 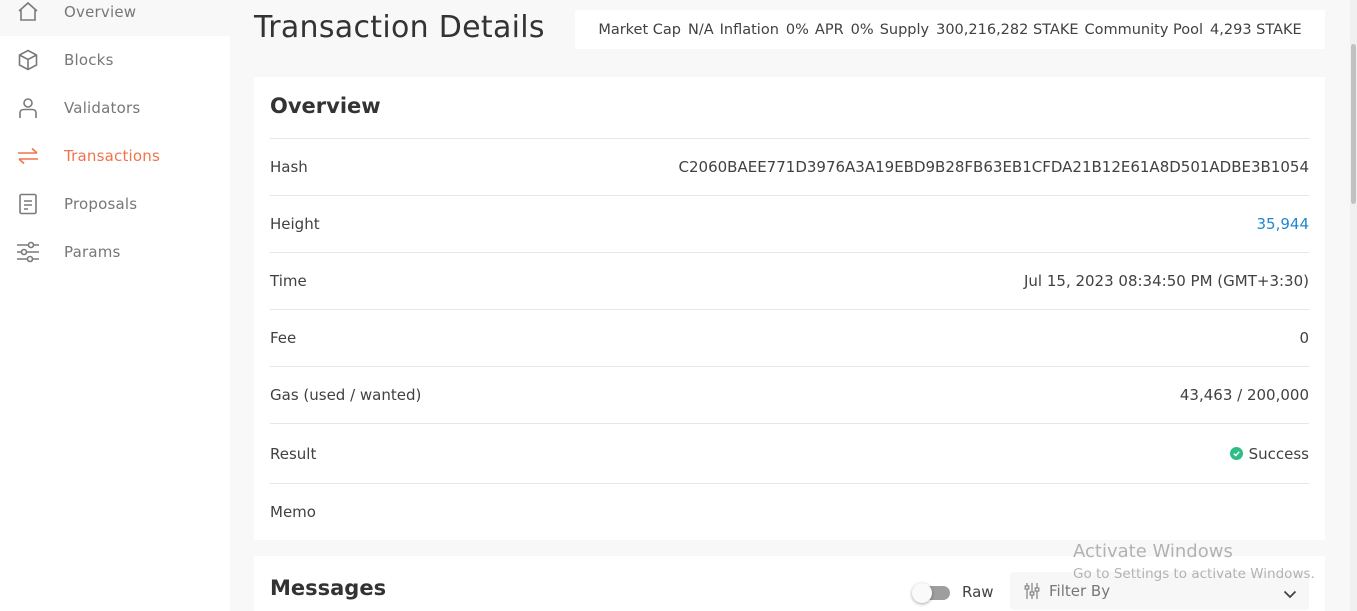 I want to click on toggle-knob, so click(x=922, y=593).